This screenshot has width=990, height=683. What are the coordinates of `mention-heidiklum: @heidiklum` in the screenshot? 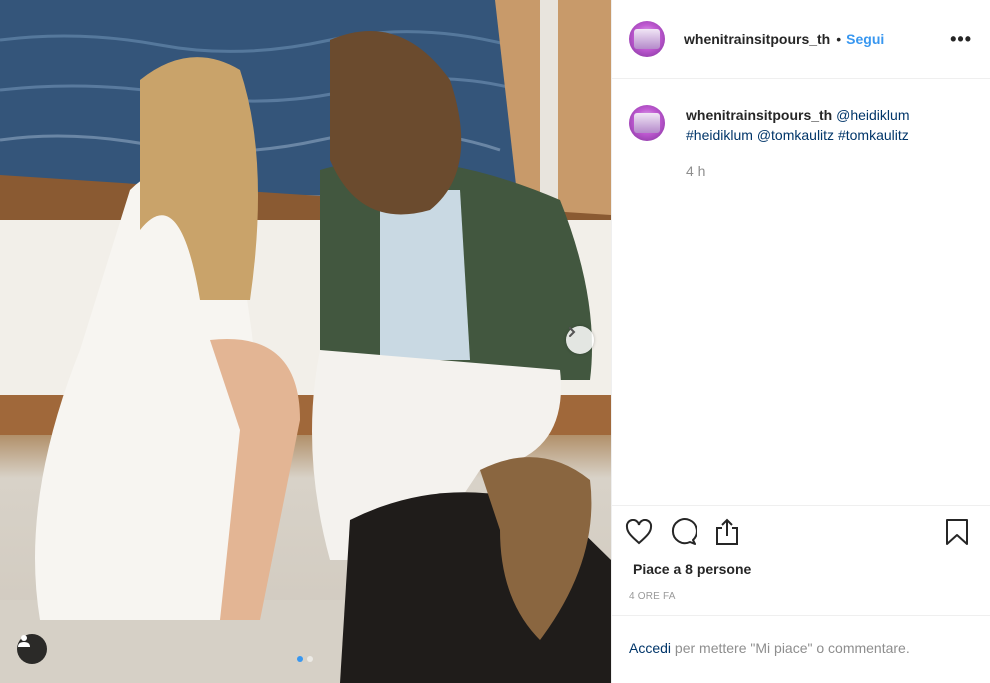 It's located at (872, 115).